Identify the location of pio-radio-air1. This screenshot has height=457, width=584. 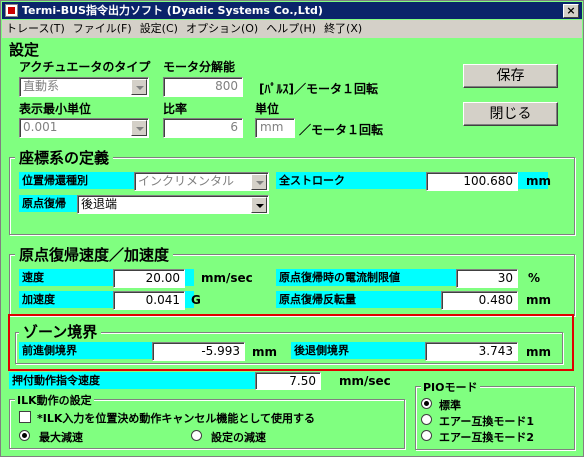
(426, 419).